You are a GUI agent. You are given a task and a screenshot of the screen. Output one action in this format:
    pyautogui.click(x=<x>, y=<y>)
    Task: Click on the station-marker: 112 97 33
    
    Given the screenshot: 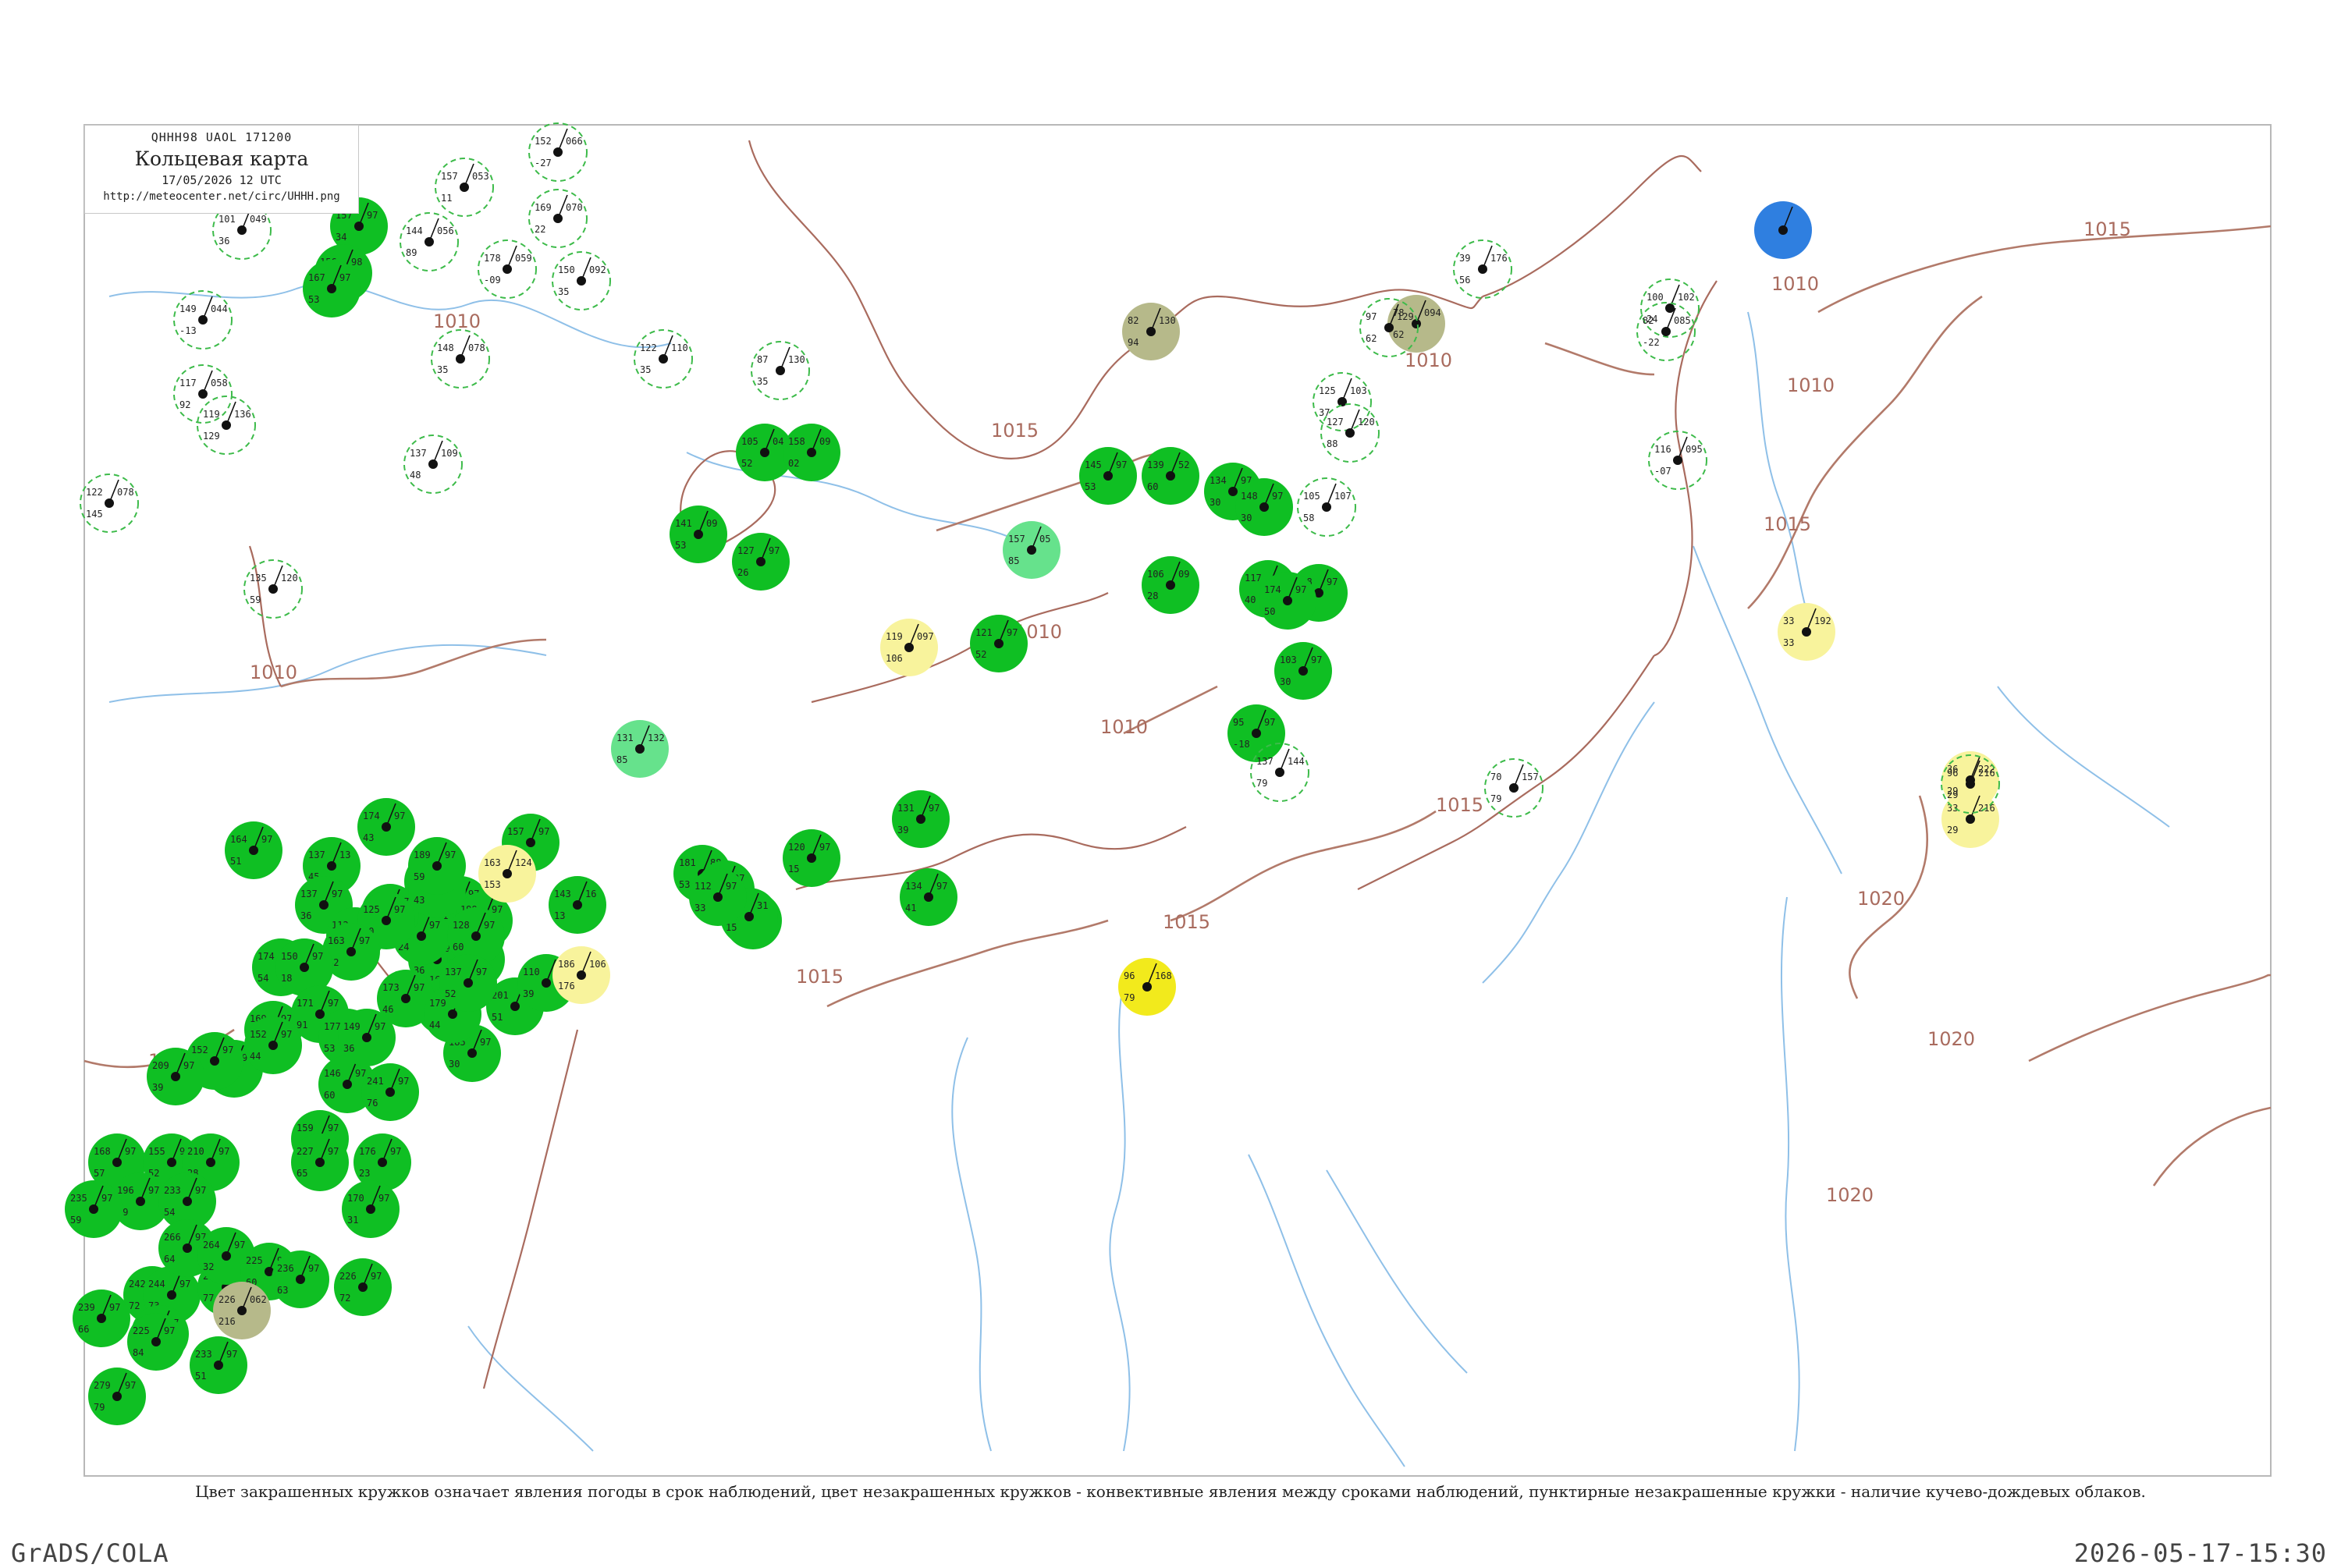 What is the action you would take?
    pyautogui.click(x=718, y=897)
    